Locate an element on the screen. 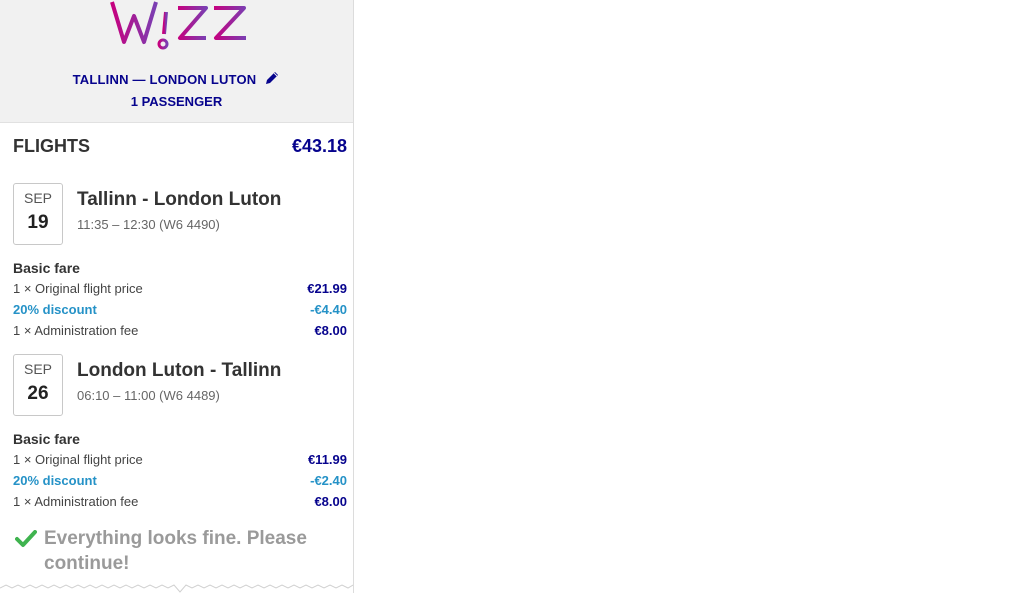 Image resolution: width=1024 pixels, height=593 pixels. date-day: 19 is located at coordinates (38, 222).